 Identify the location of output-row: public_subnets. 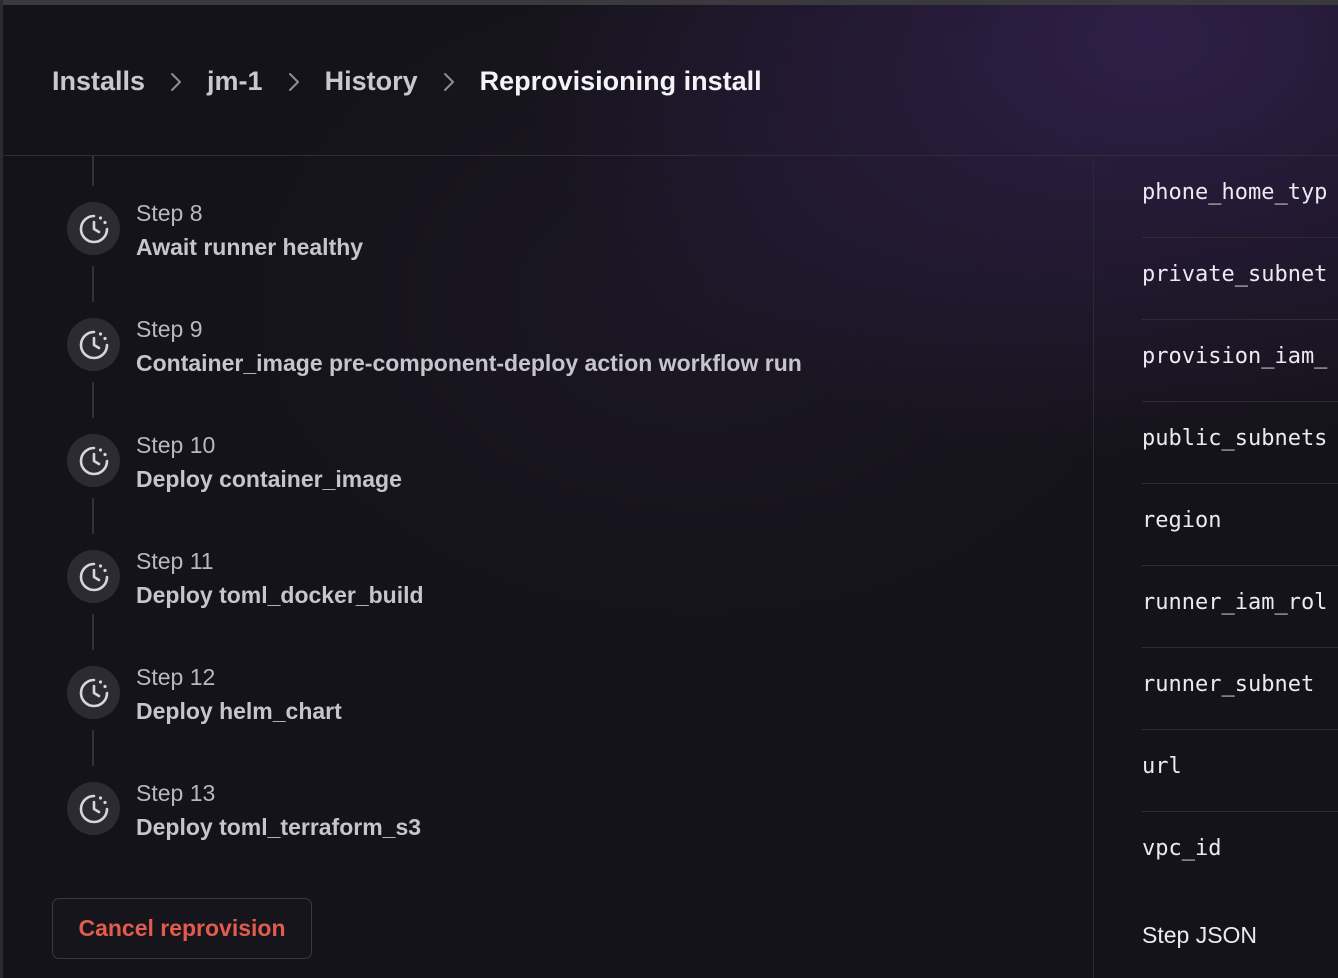
(1240, 443).